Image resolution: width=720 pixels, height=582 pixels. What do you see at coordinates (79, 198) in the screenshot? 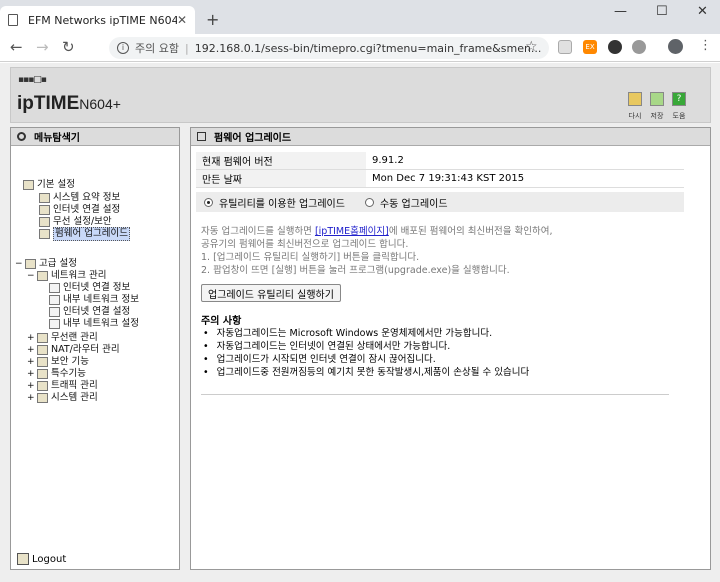
I see `tree-system-summary: 시스템 요약 정보` at bounding box center [79, 198].